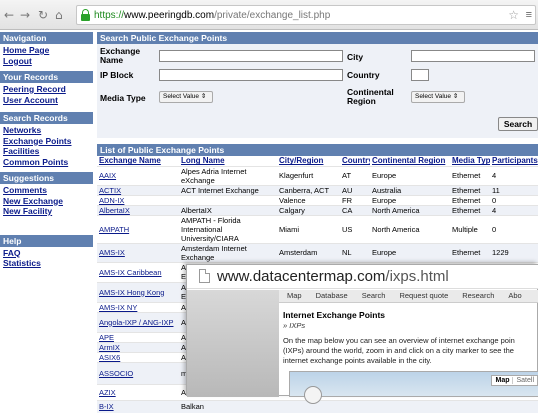 This screenshot has height=413, width=538. I want to click on sidebar-heading-navigation: Navigation, so click(46, 38).